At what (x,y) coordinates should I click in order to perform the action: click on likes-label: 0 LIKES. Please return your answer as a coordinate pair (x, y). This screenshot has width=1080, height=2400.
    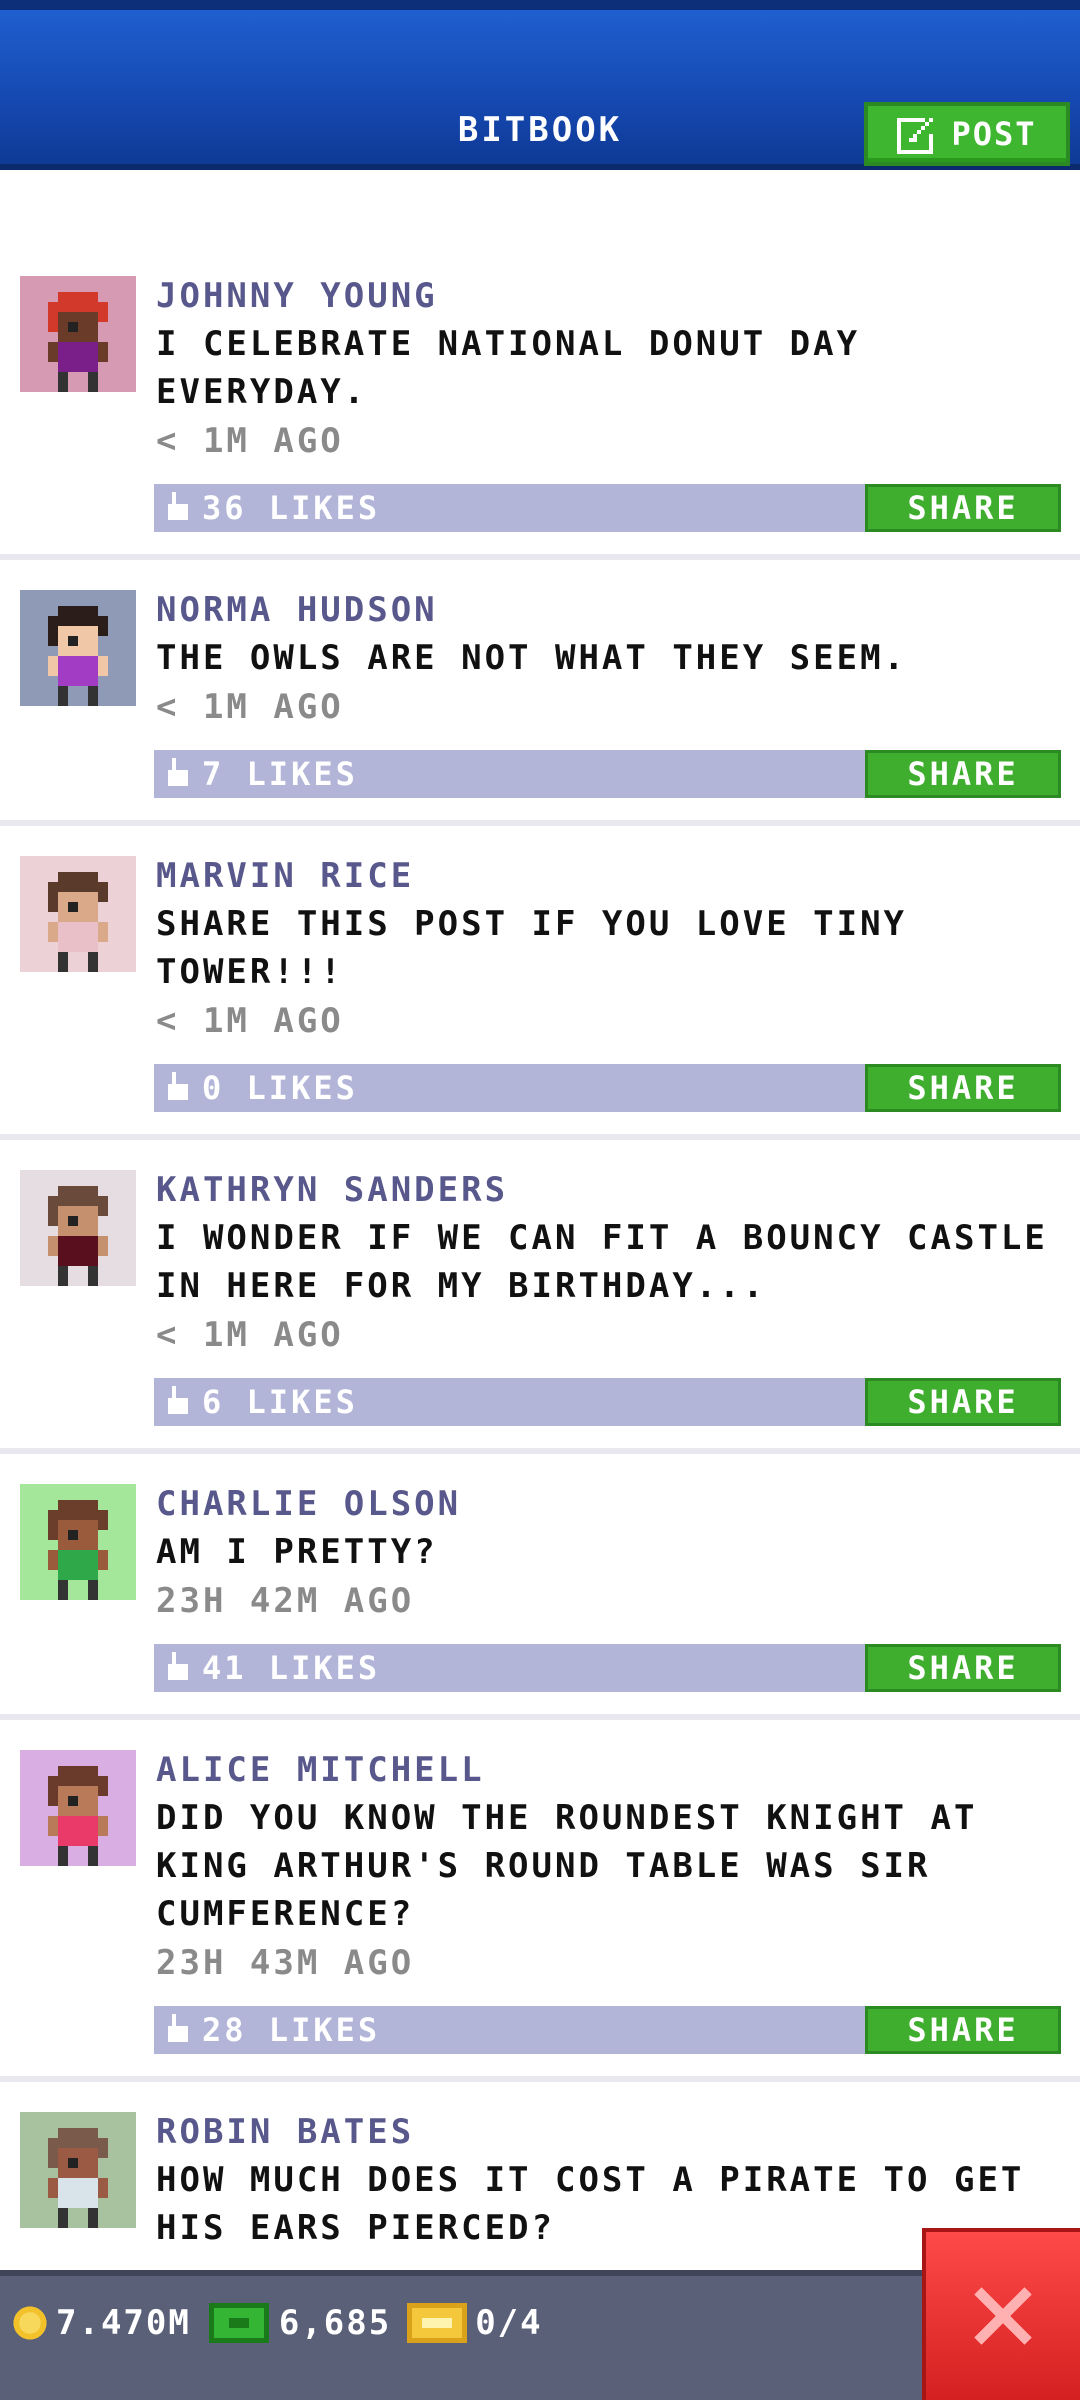
    Looking at the image, I should click on (280, 1088).